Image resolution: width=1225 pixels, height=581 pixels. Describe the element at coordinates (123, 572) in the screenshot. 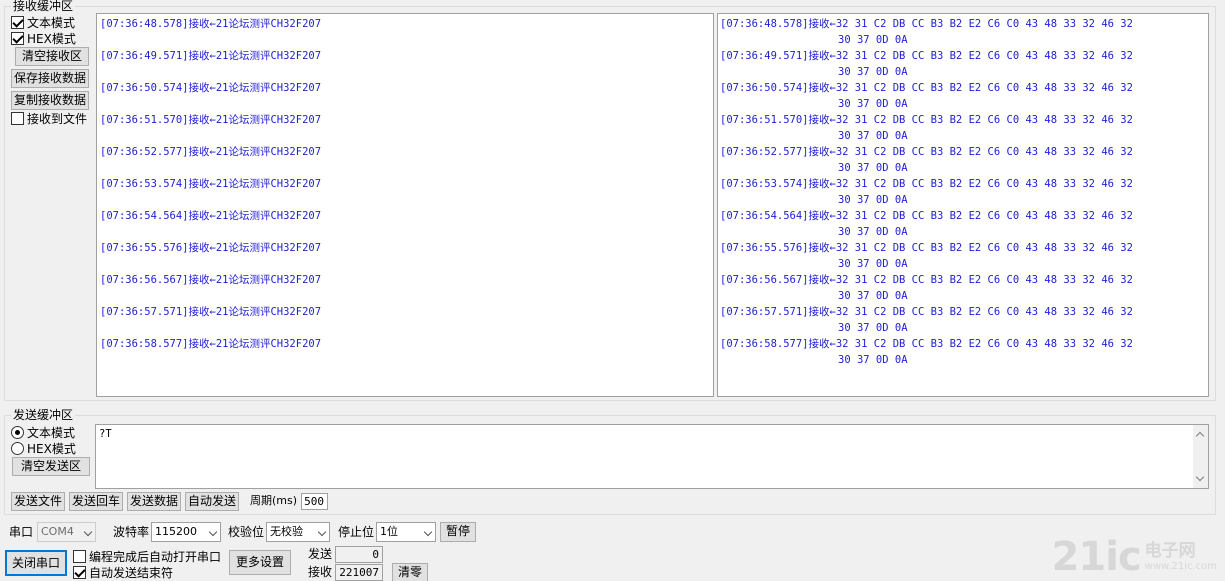

I see `auto-end-char-checkbox: 自动发送结束符` at that location.